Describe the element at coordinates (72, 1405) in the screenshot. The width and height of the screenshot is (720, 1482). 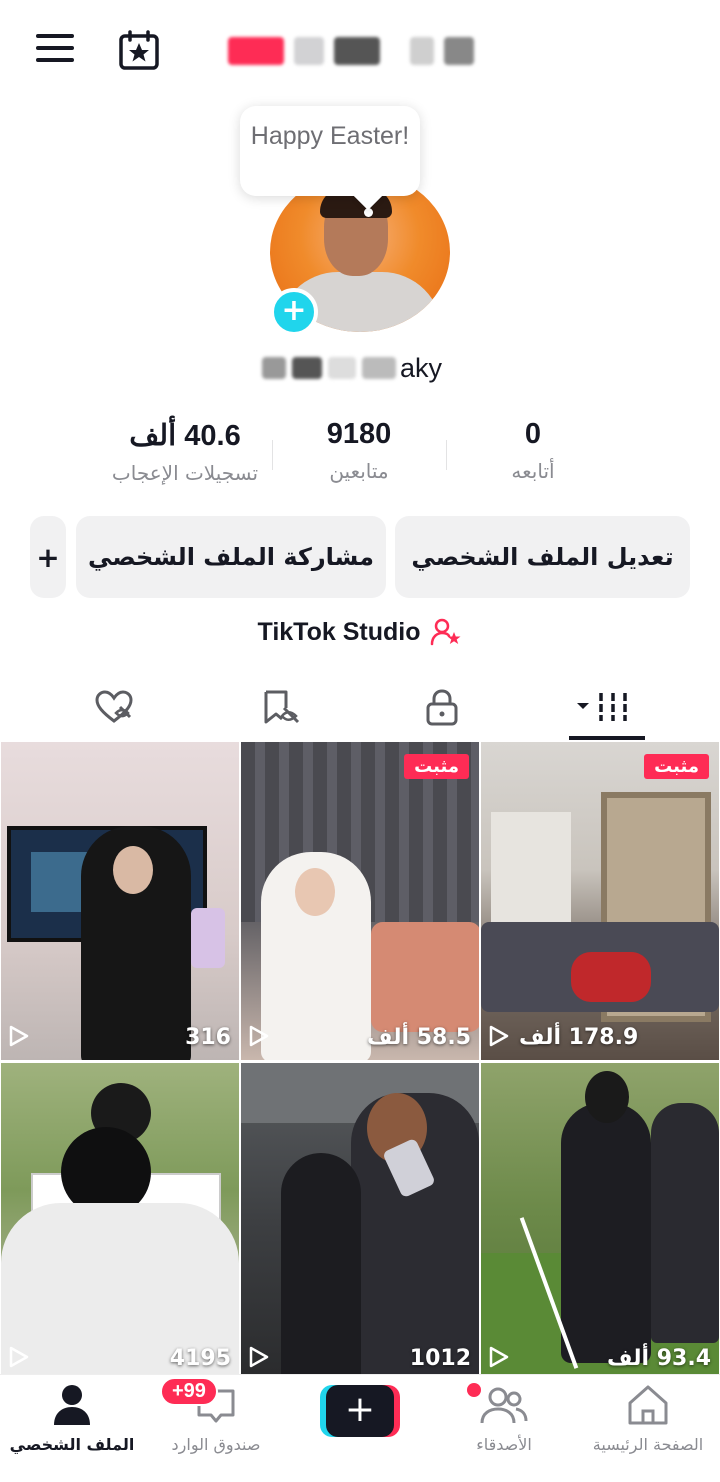
I see `profile-icon` at that location.